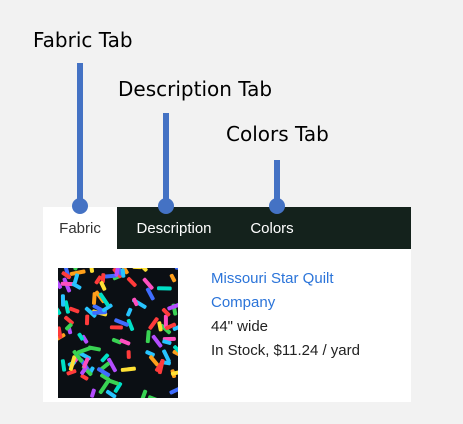 The width and height of the screenshot is (463, 424). Describe the element at coordinates (240, 326) in the screenshot. I see `product-width: 44" wide` at that location.